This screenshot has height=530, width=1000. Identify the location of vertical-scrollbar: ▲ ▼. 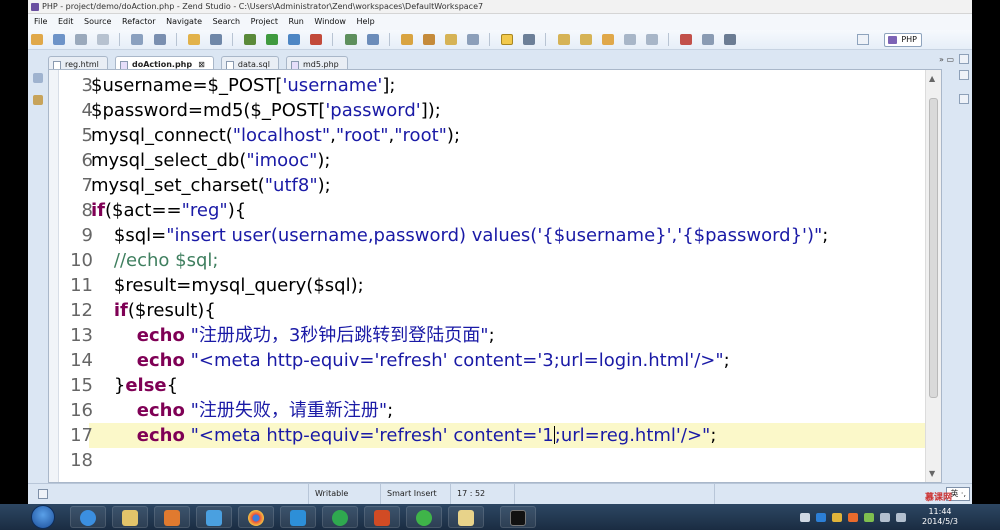
(933, 276).